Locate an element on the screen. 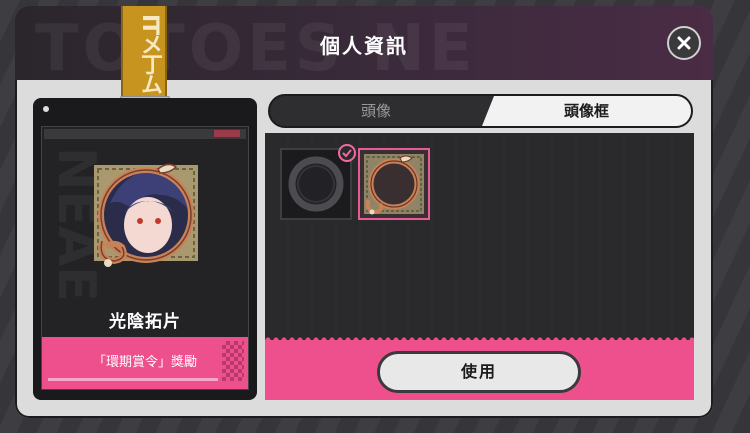 This screenshot has height=433, width=750. badge-hole is located at coordinates (46, 109).